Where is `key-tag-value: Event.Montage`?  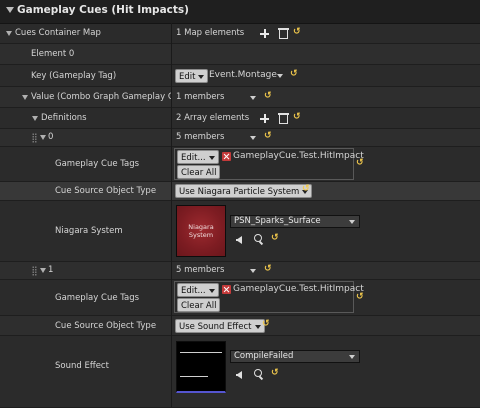 key-tag-value: Event.Montage is located at coordinates (243, 75).